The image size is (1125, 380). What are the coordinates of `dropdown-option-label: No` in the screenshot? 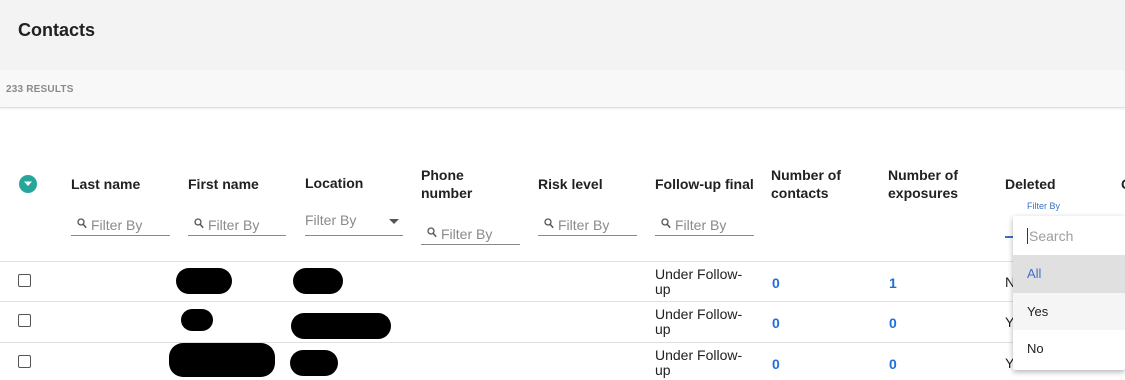 It's located at (1035, 348).